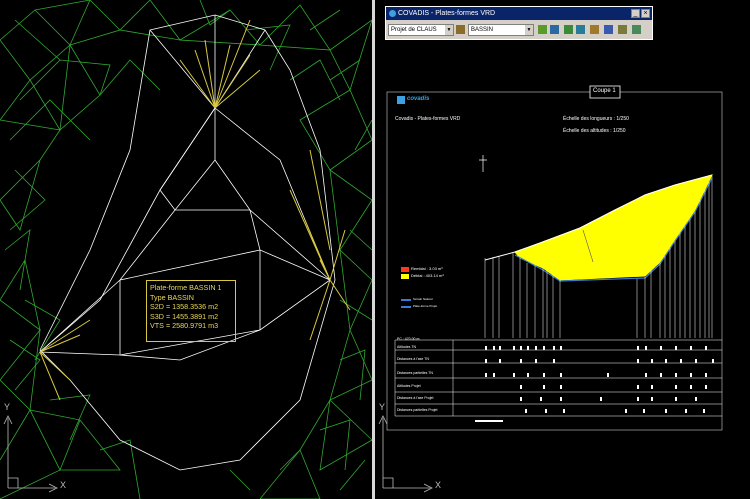 The image size is (750, 499). Describe the element at coordinates (594, 131) in the screenshot. I see `scale-heights: Échelle des altitudes : 1/250` at that location.